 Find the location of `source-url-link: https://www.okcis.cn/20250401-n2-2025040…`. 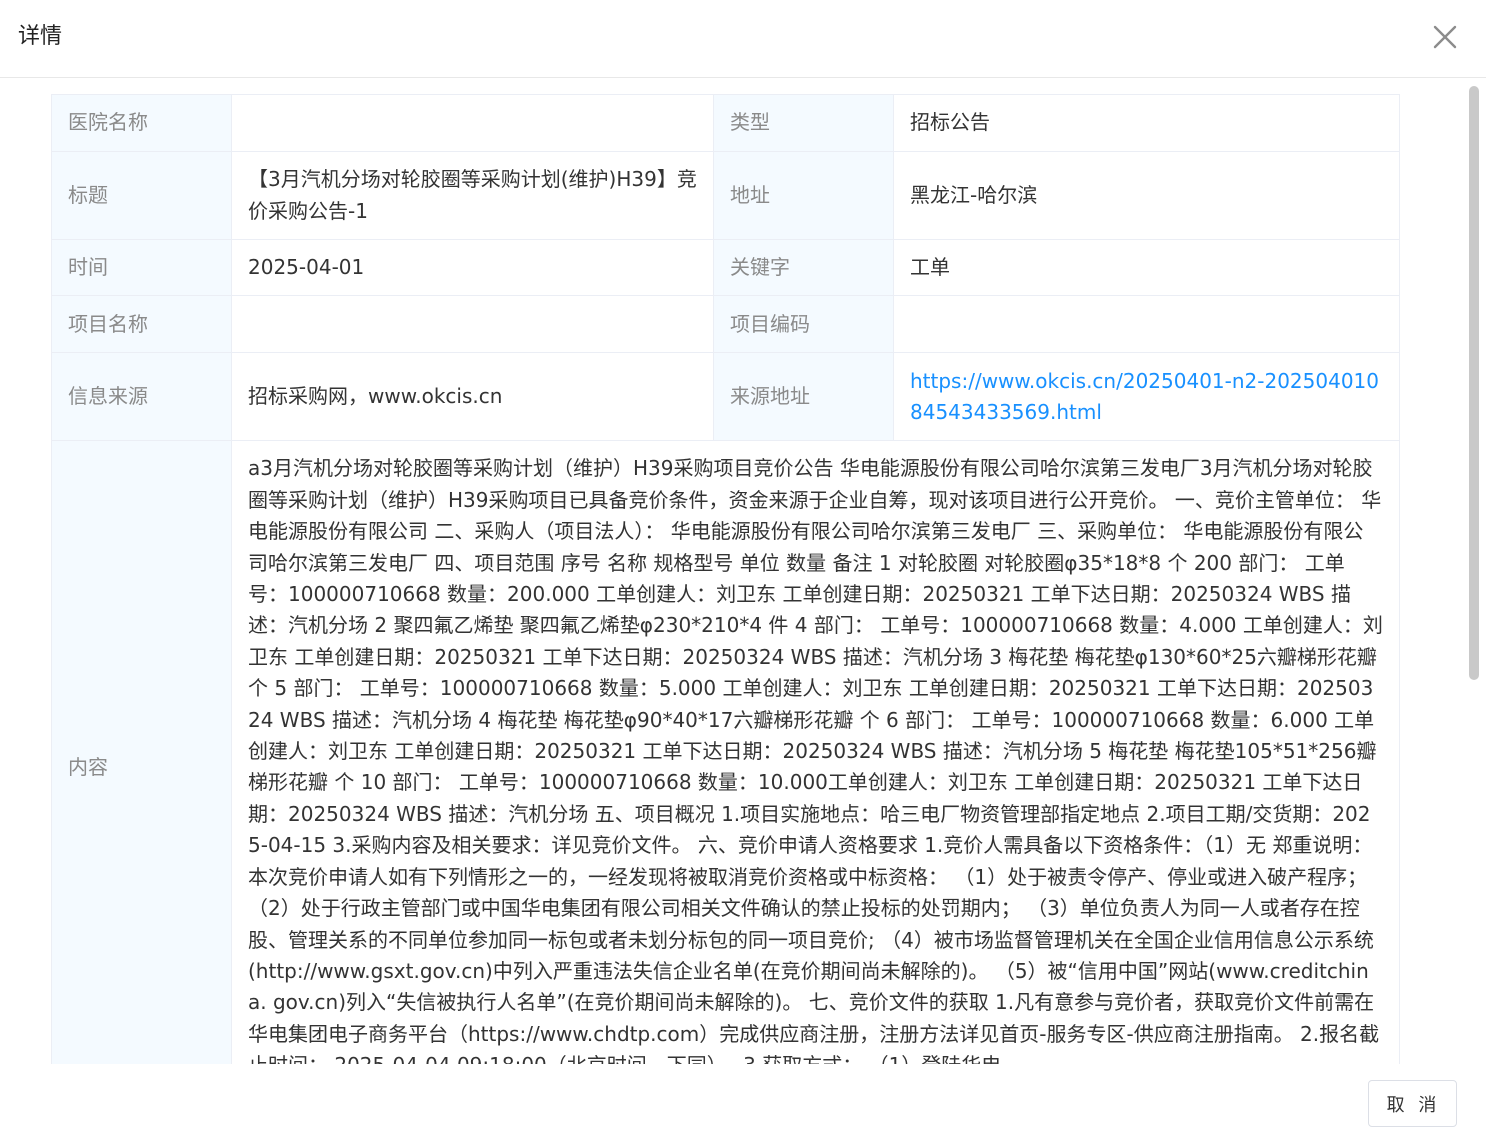

source-url-link: https://www.okcis.cn/20250401-n2-2025040… is located at coordinates (1144, 396).